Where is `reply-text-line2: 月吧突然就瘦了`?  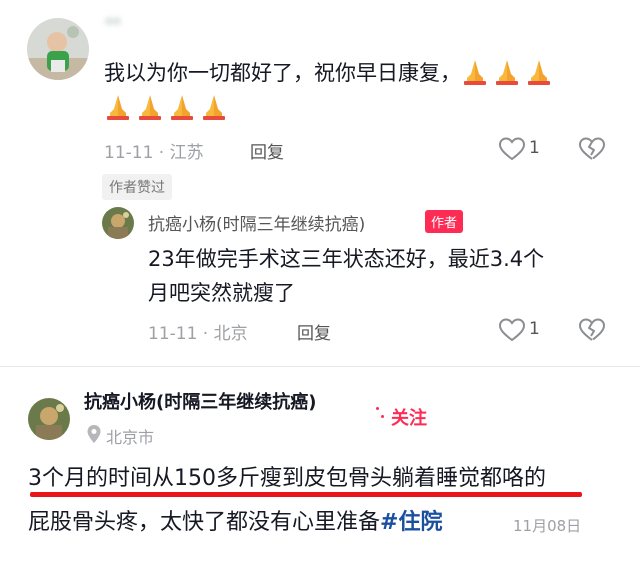
reply-text-line2: 月吧突然就瘦了 is located at coordinates (221, 293).